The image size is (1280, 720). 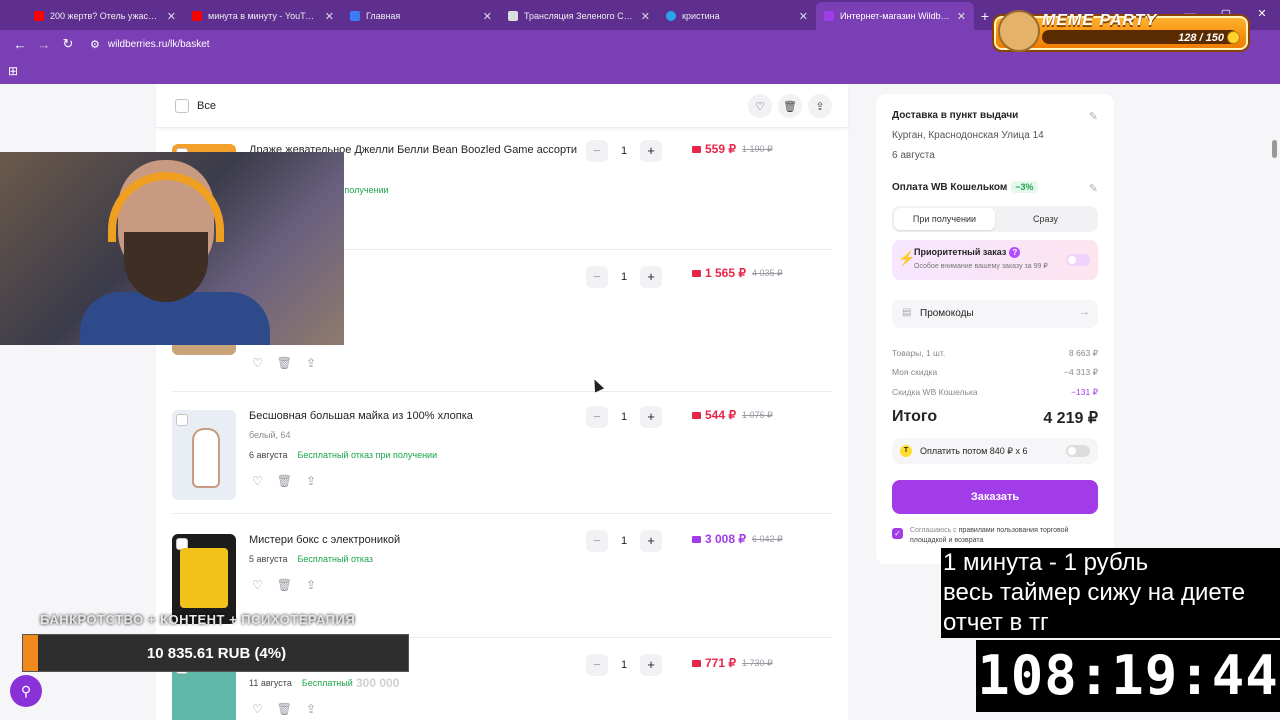 What do you see at coordinates (906, 451) in the screenshot?
I see `tinkoff-icon: T` at bounding box center [906, 451].